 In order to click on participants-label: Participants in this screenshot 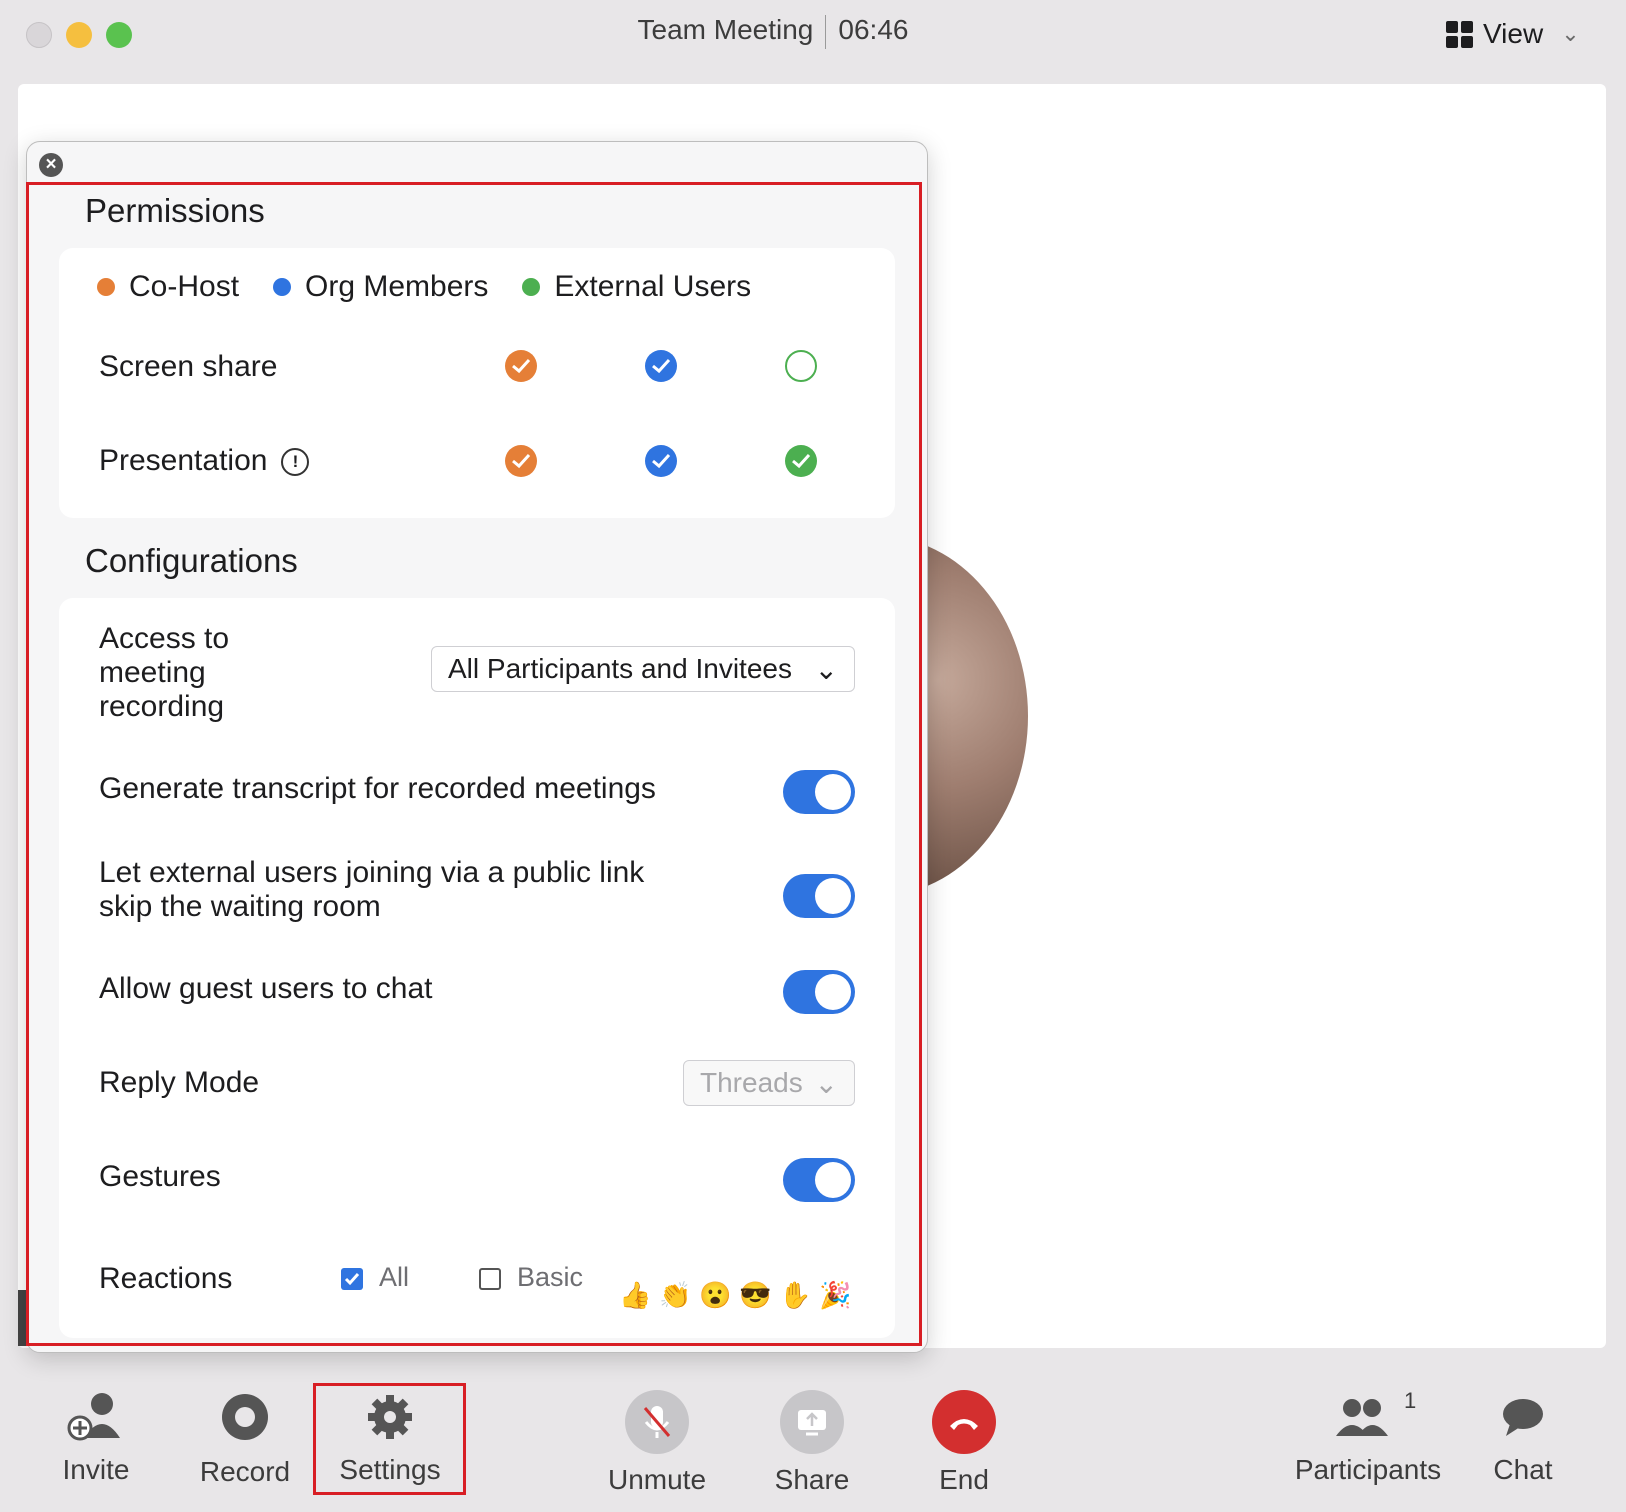, I will do `click(1368, 1469)`.